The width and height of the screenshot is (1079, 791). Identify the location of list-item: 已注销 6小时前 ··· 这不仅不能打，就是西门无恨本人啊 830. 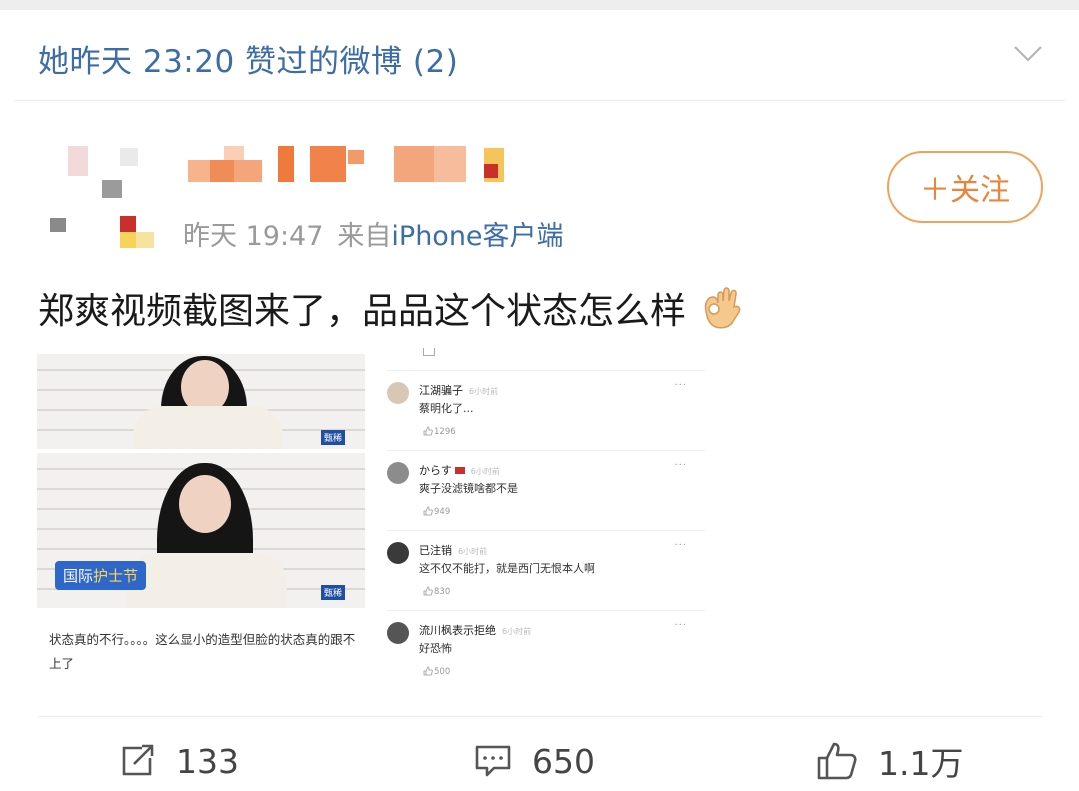
(546, 580).